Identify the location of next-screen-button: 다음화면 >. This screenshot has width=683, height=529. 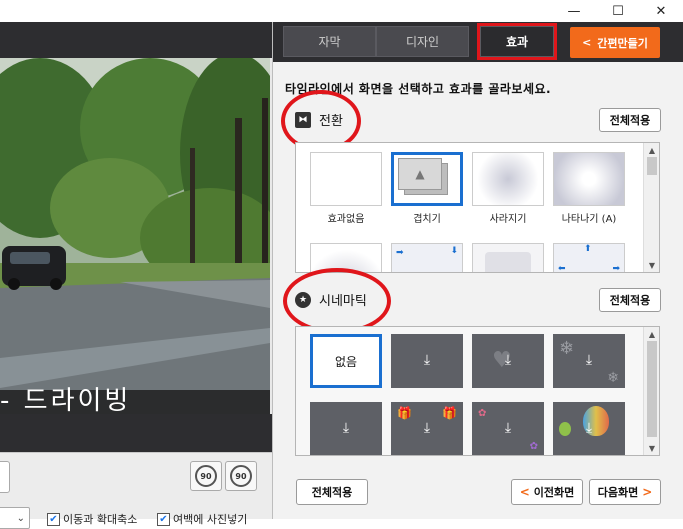
(625, 492).